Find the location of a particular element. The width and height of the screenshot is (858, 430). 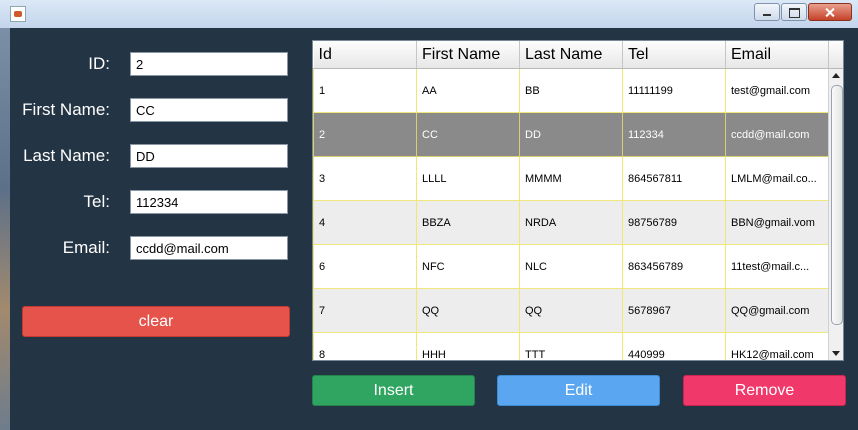

cell-email: ccdd@mail.com is located at coordinates (777, 134).